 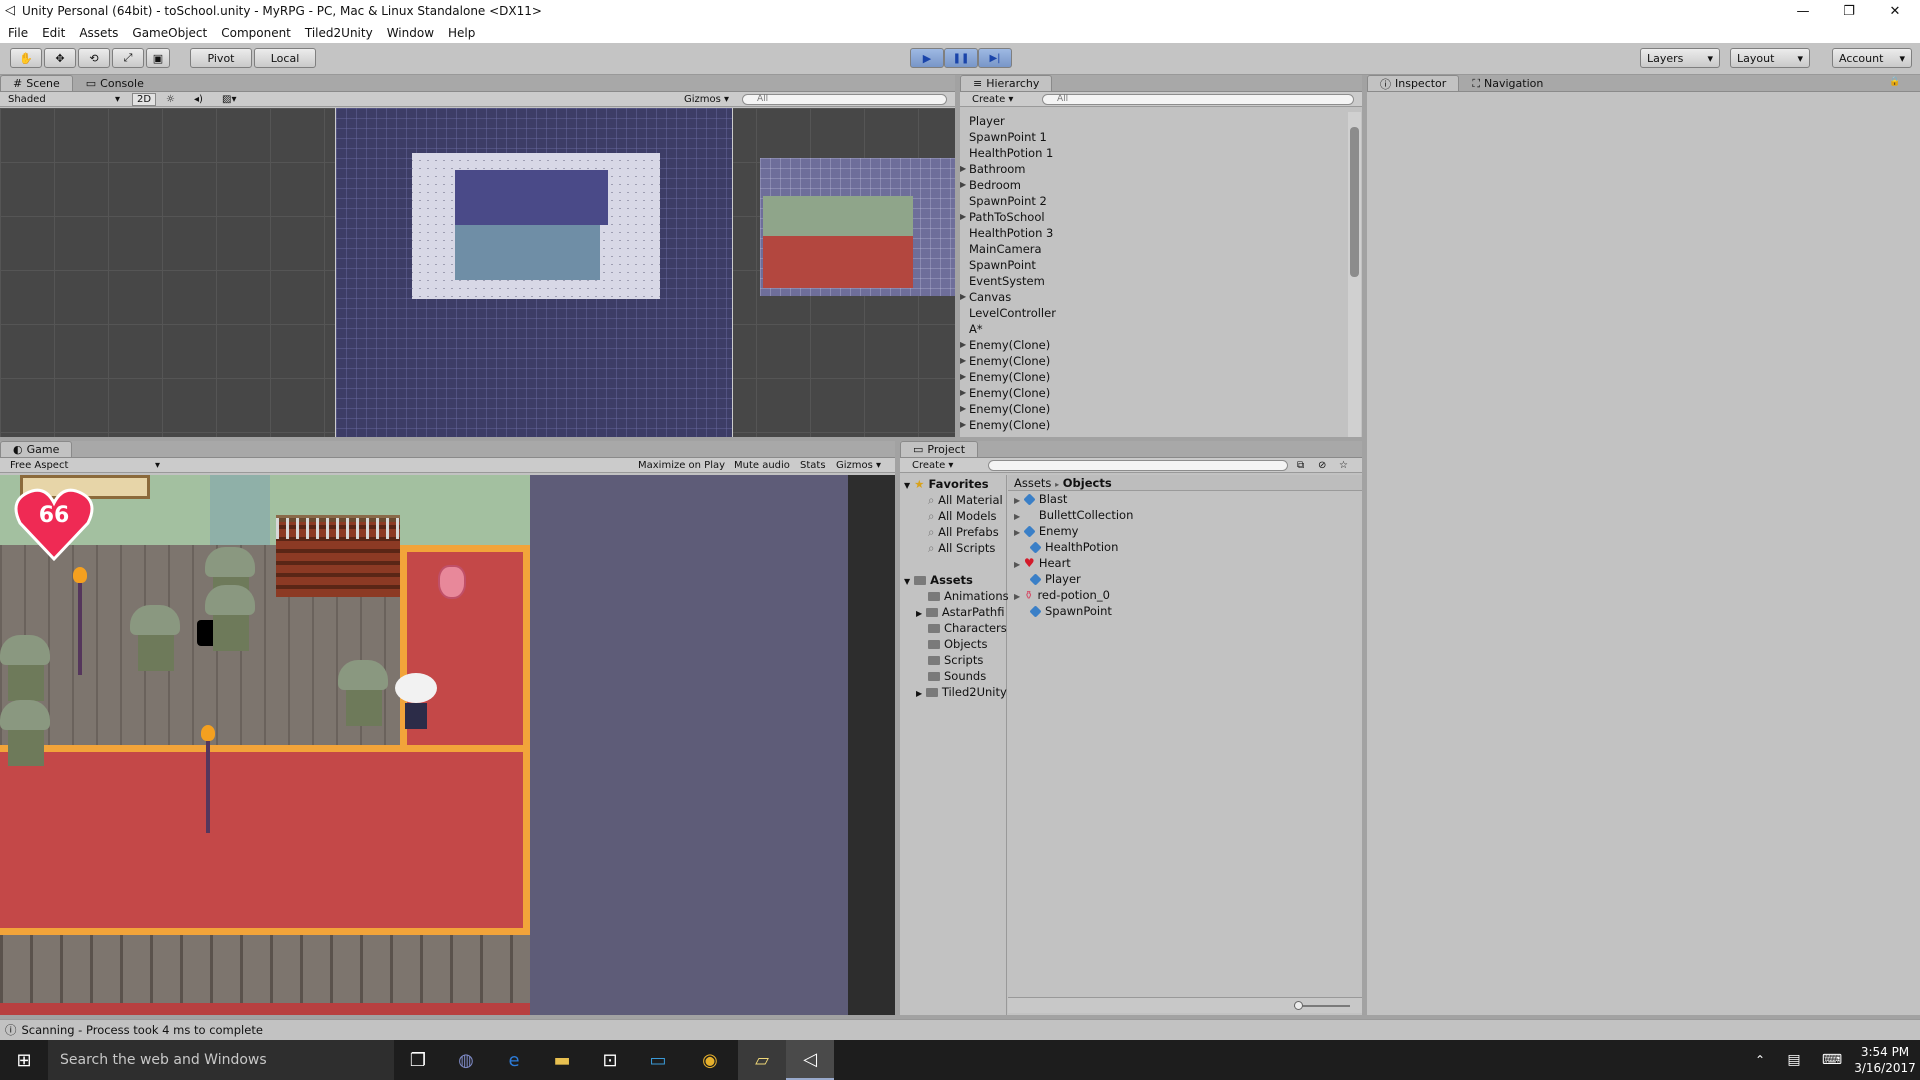 I want to click on filter-label-icon: ⊘, so click(x=1322, y=465).